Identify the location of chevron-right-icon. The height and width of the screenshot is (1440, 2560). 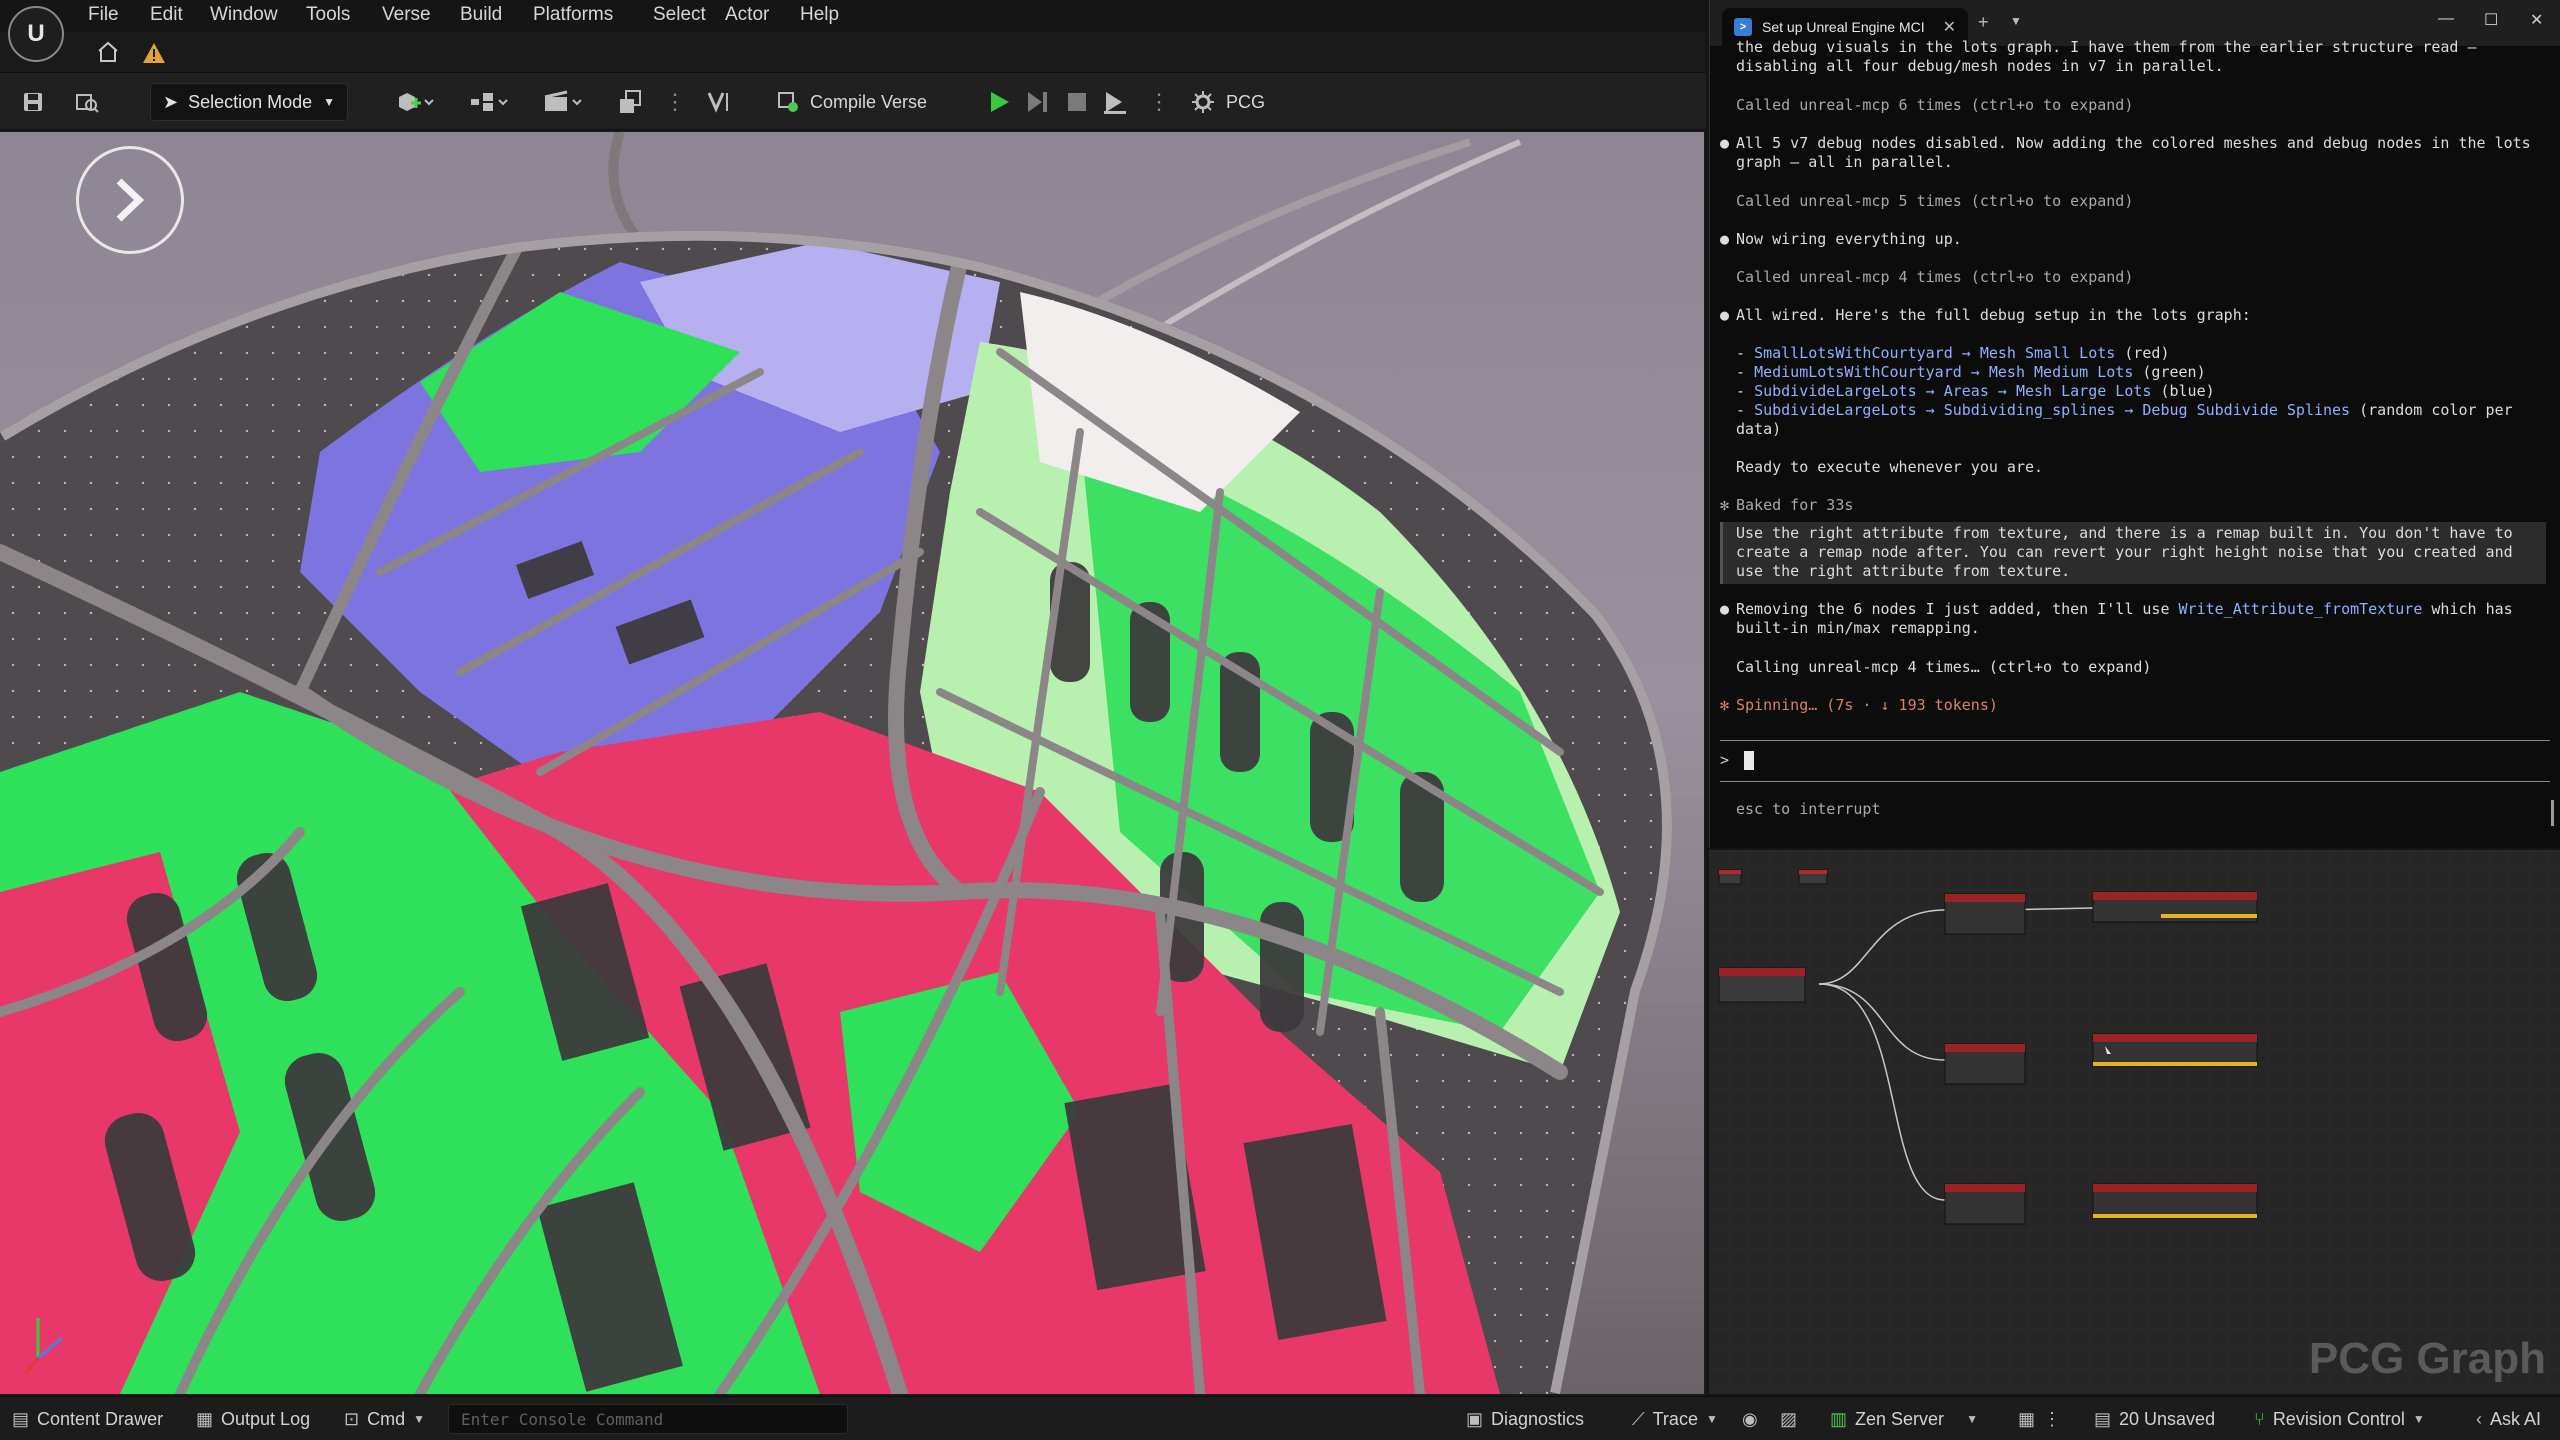
(130, 200).